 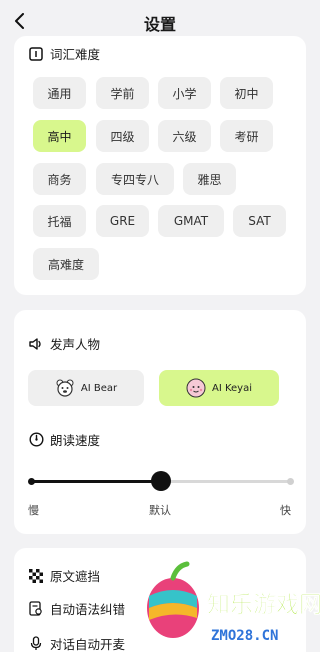 I want to click on feature-label: 对话自动开麦, so click(x=88, y=644).